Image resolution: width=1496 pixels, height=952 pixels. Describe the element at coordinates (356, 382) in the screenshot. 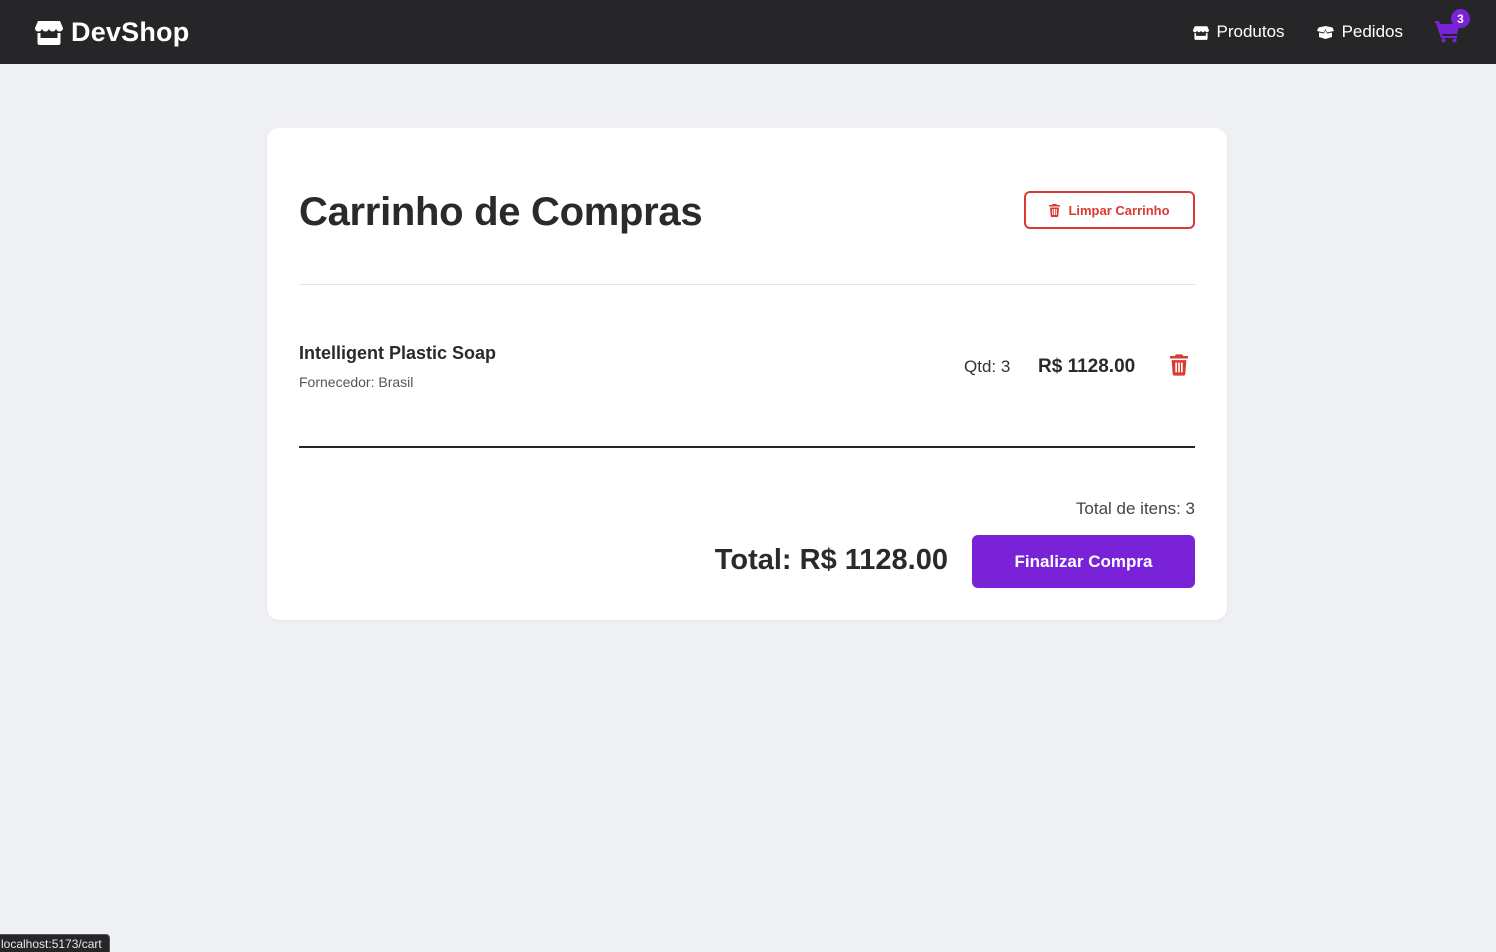

I see `item-supplier: Fornecedor: Brasil` at that location.